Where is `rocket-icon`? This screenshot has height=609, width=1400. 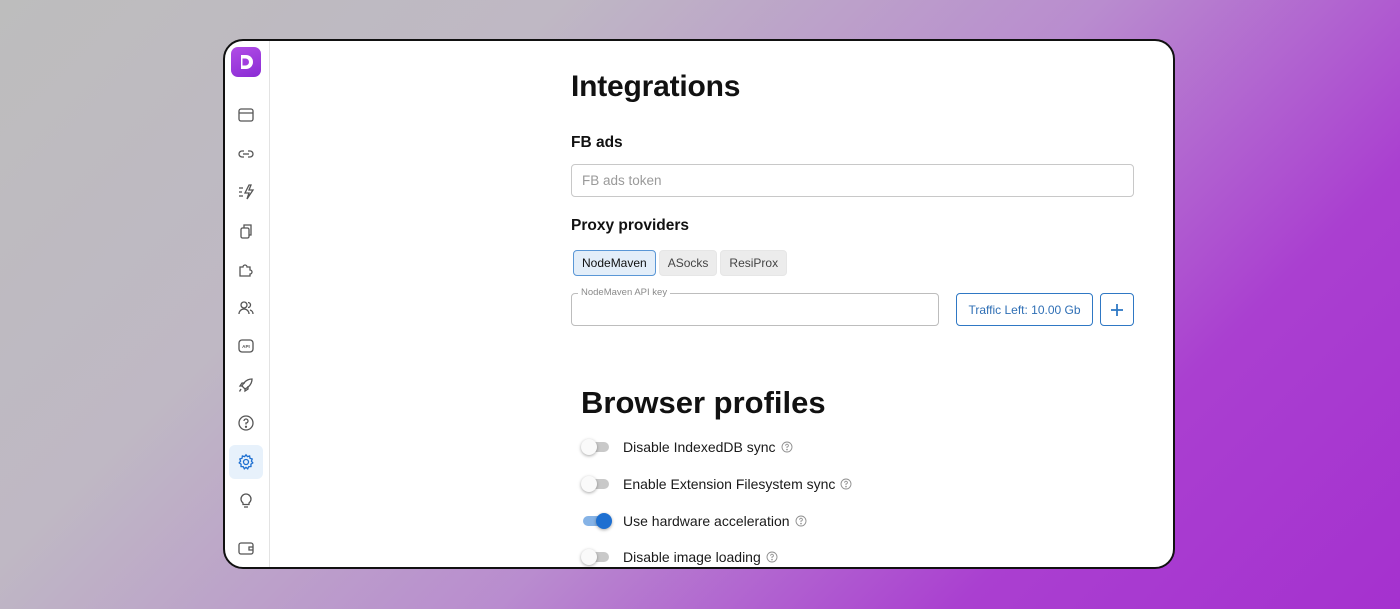 rocket-icon is located at coordinates (245, 385).